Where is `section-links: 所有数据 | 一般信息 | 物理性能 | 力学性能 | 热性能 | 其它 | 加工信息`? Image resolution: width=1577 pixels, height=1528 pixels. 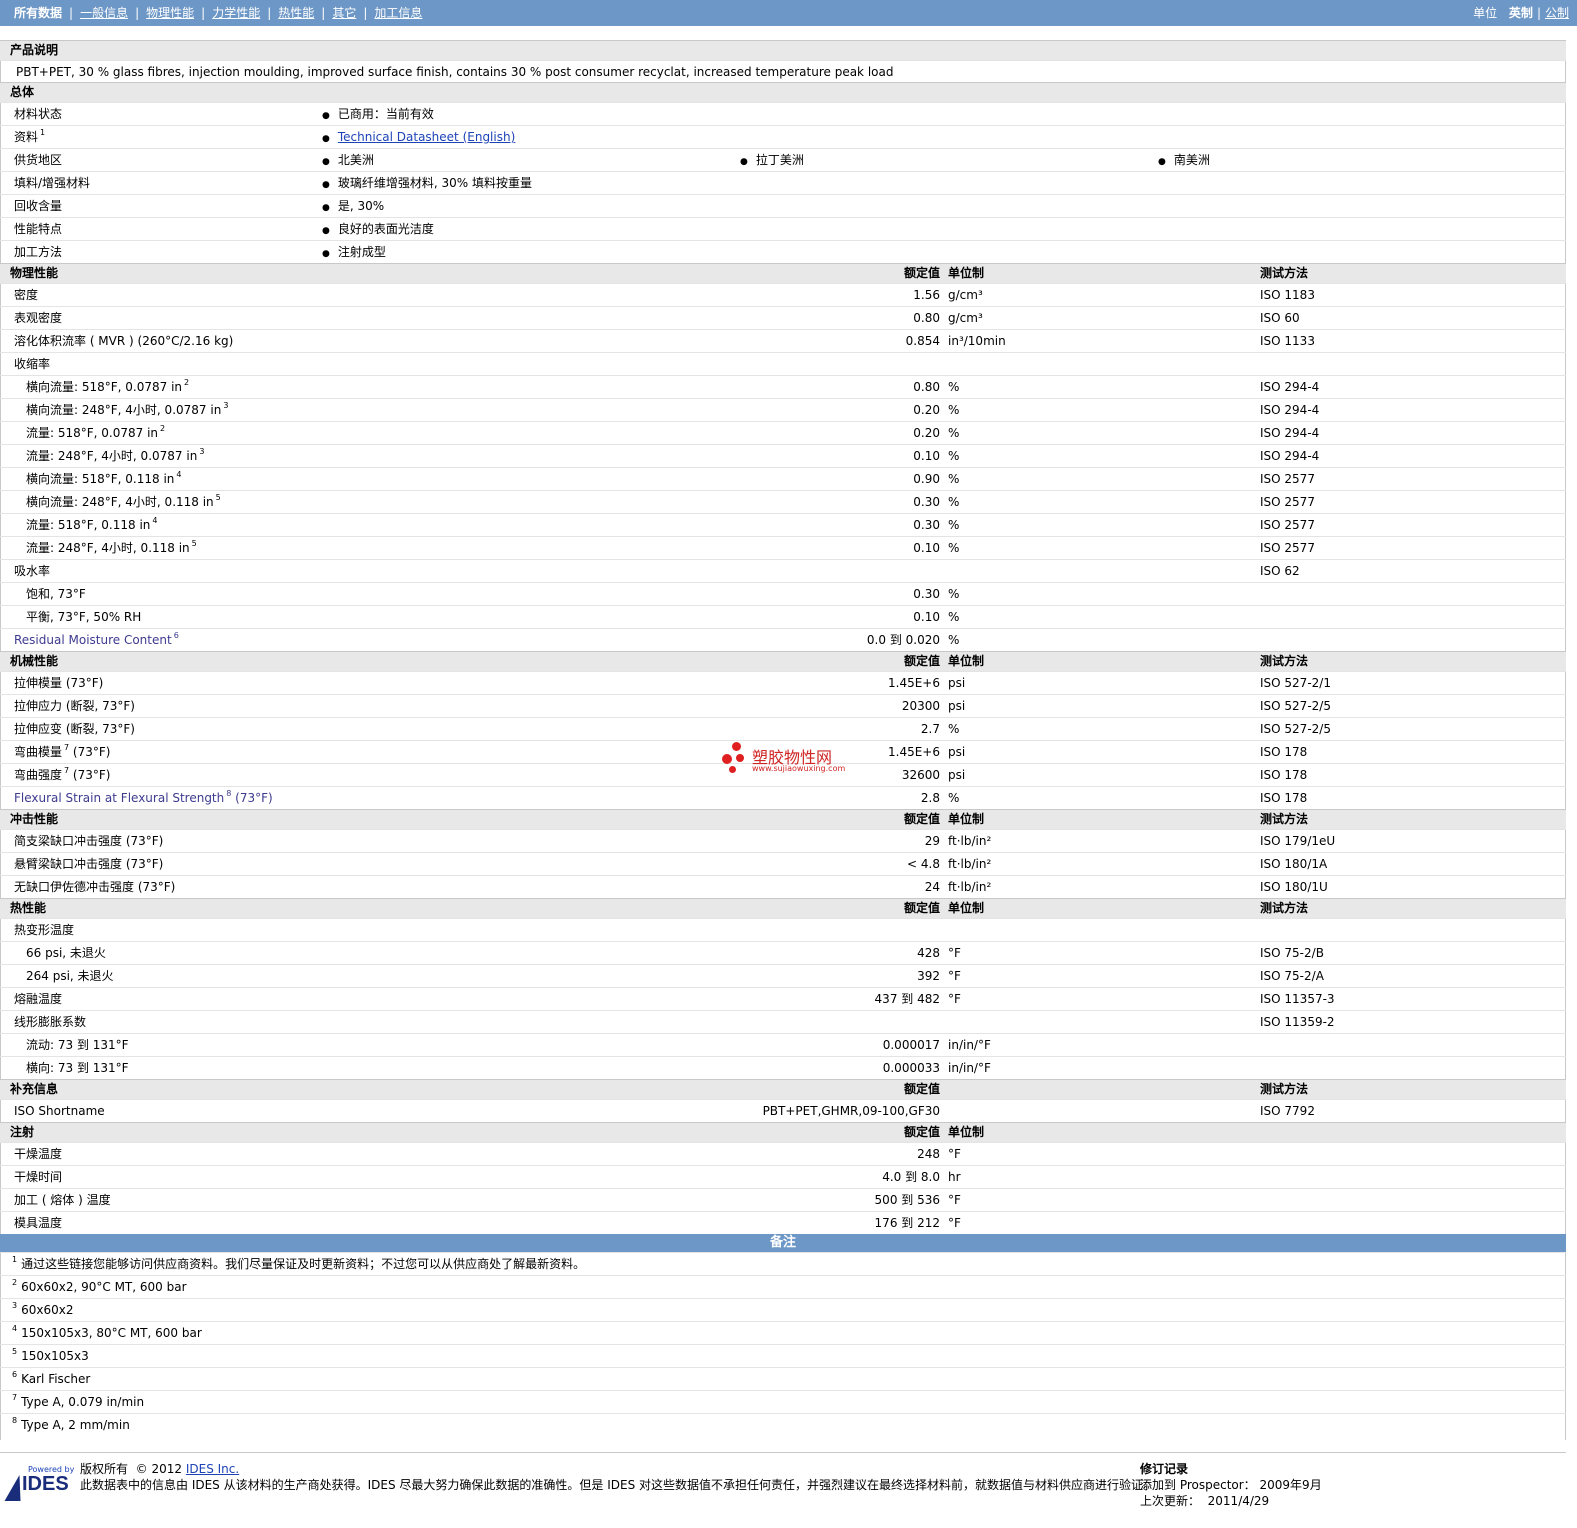
section-links: 所有数据 | 一般信息 | 物理性能 | 力学性能 | 热性能 | 其它 | 加工信息 is located at coordinates (218, 13).